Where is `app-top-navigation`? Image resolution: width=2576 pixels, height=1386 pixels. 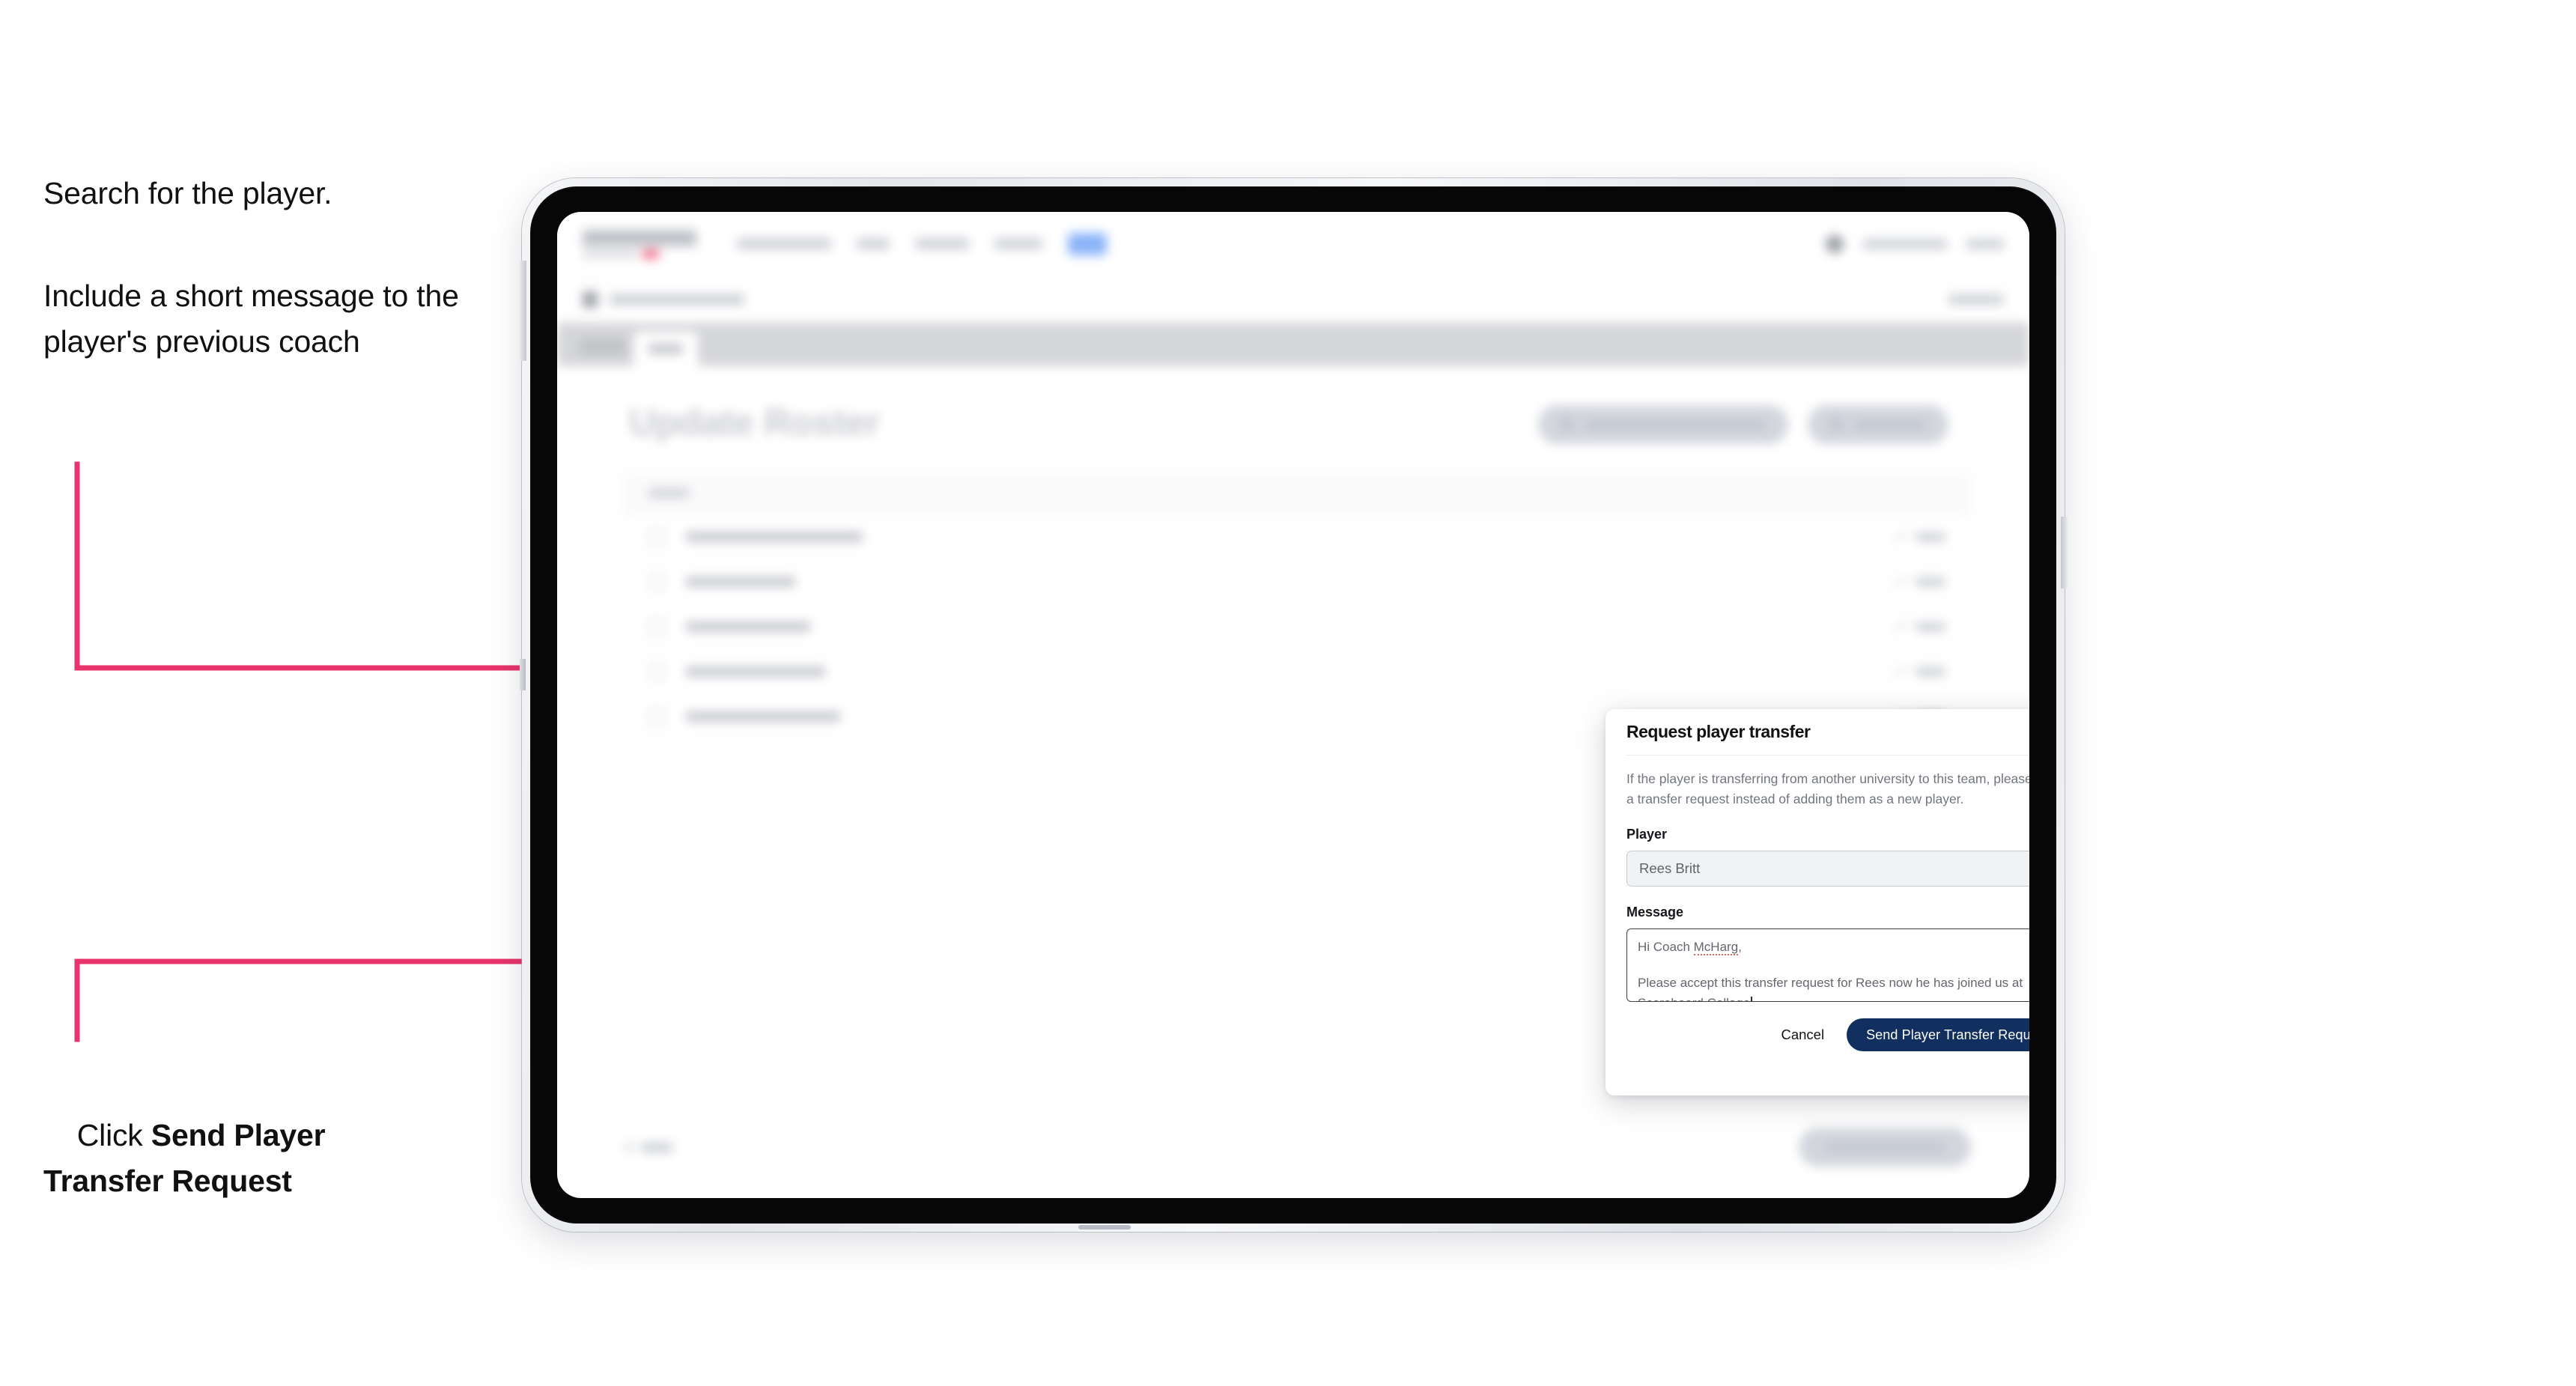
app-top-navigation is located at coordinates (1293, 244).